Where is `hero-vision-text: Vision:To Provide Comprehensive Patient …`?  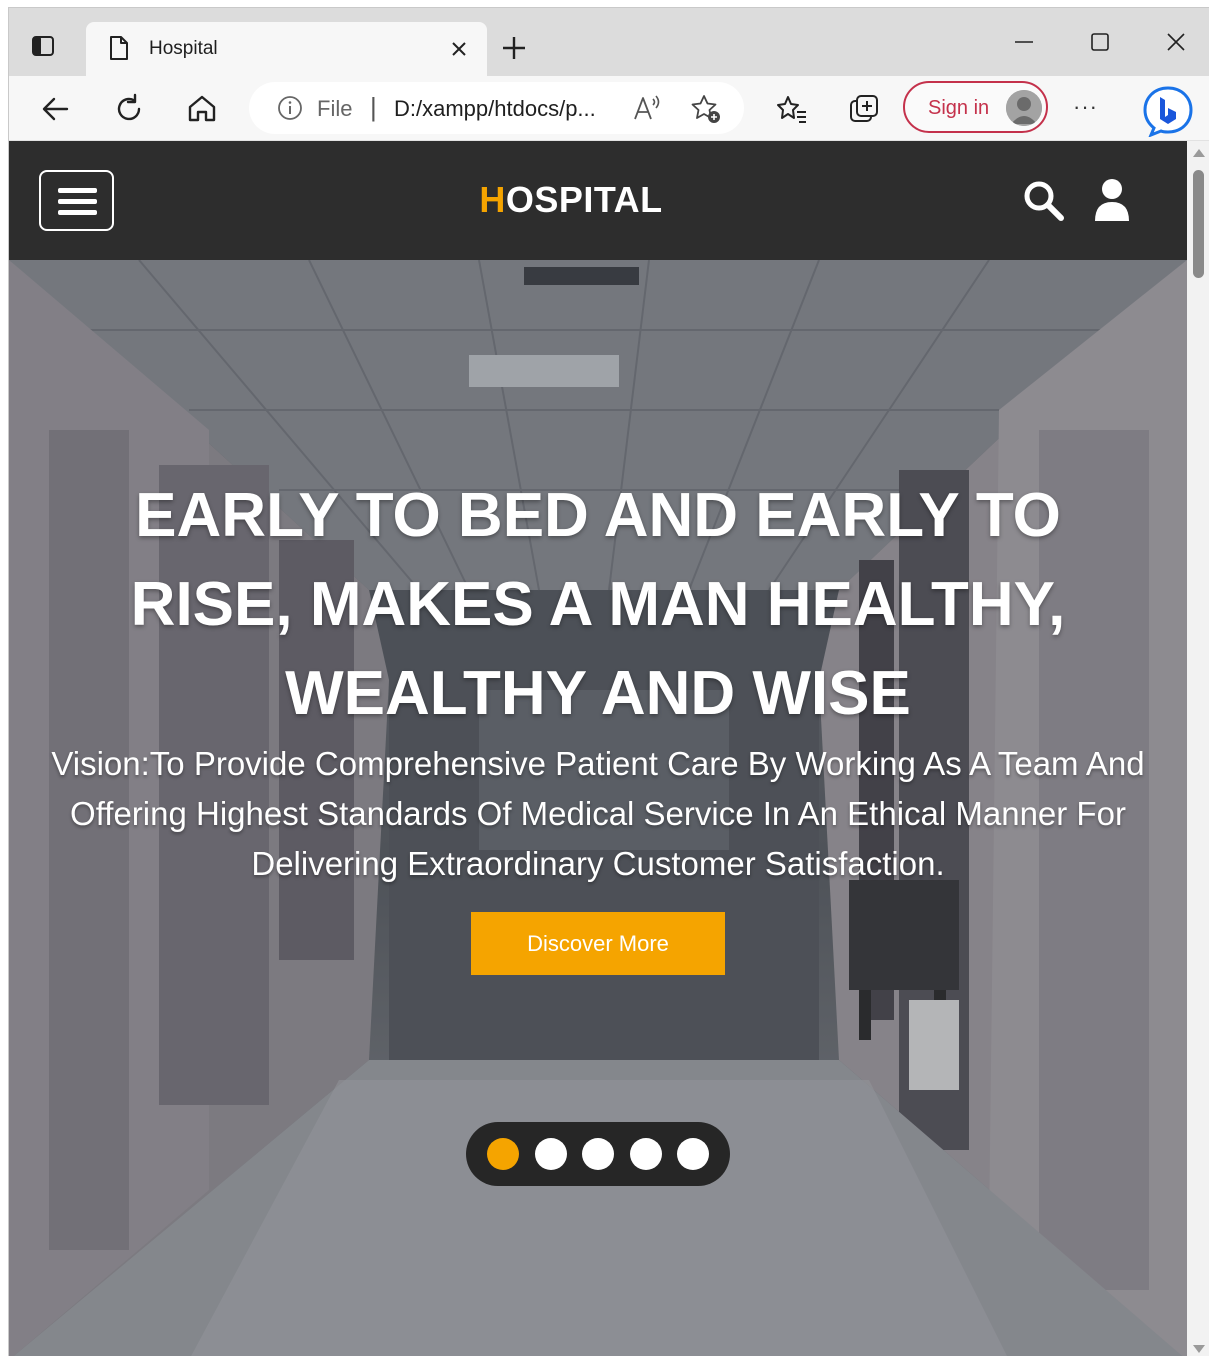 hero-vision-text: Vision:To Provide Comprehensive Patient … is located at coordinates (598, 813).